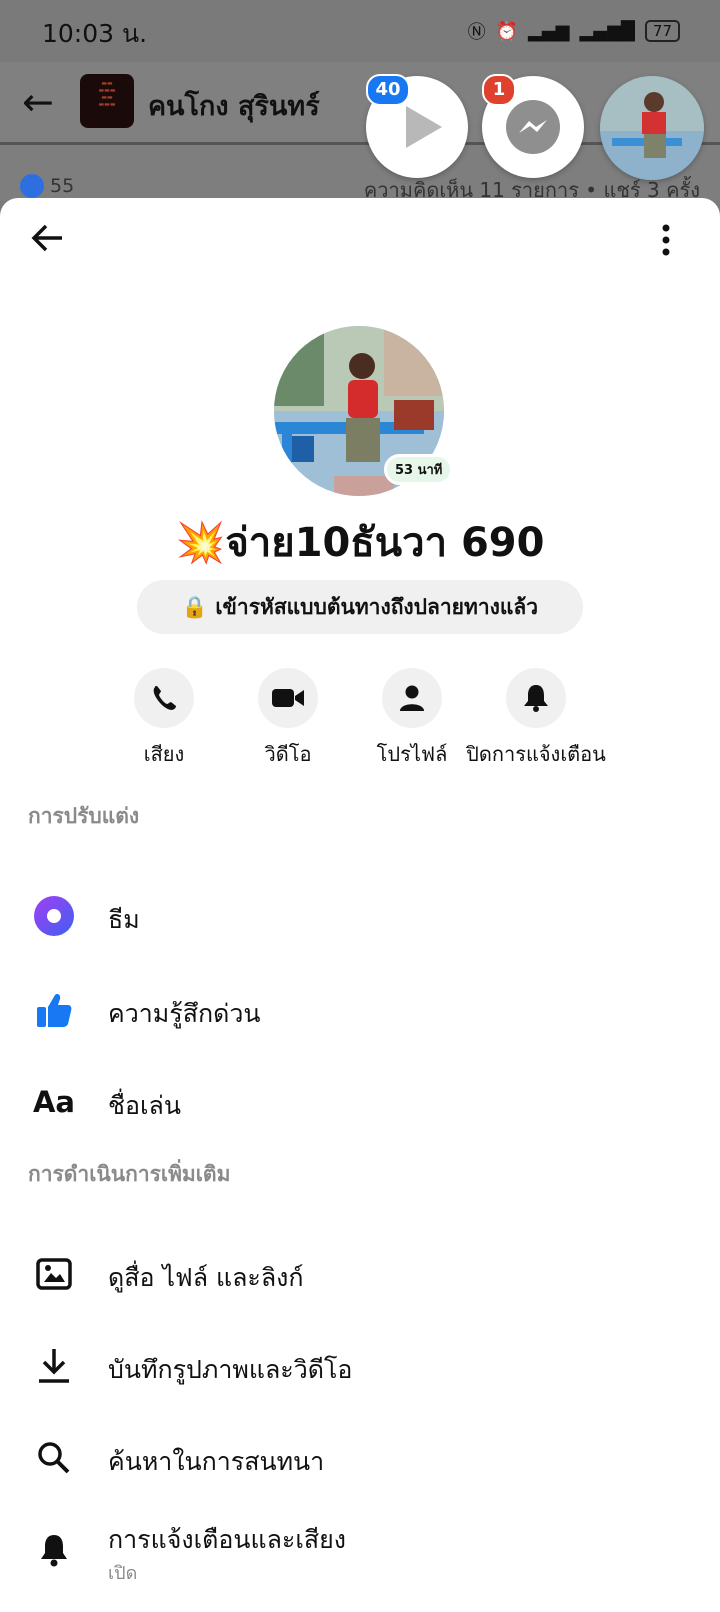 This screenshot has width=720, height=1612. I want to click on encryption-notice: 🔒 เข้ารหัสแบบต้นทางถึงปลายทางแล้ว, so click(360, 607).